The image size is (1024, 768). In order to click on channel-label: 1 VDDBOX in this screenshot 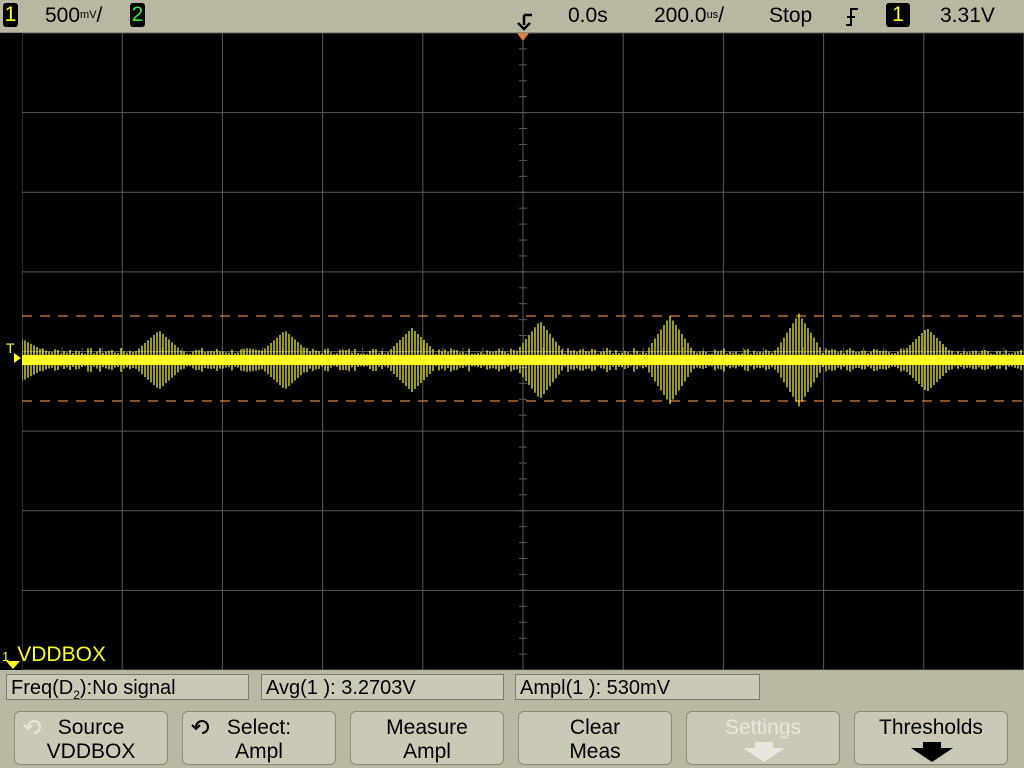, I will do `click(54, 655)`.